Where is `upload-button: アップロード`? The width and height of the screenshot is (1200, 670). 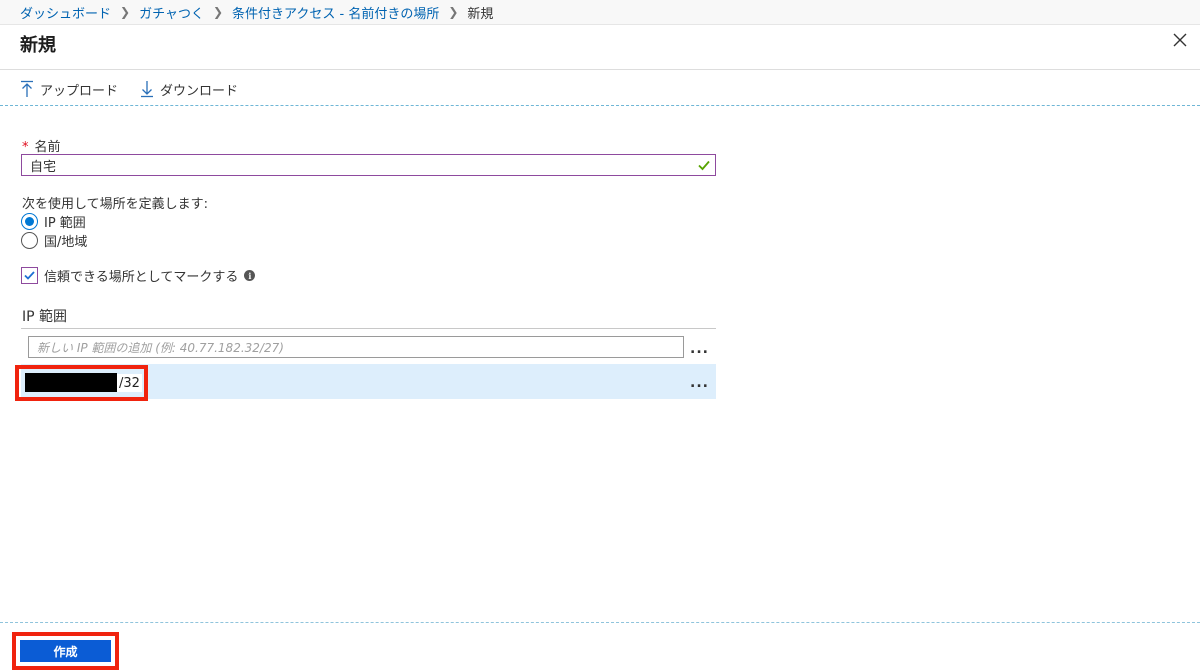
upload-button: アップロード is located at coordinates (69, 89).